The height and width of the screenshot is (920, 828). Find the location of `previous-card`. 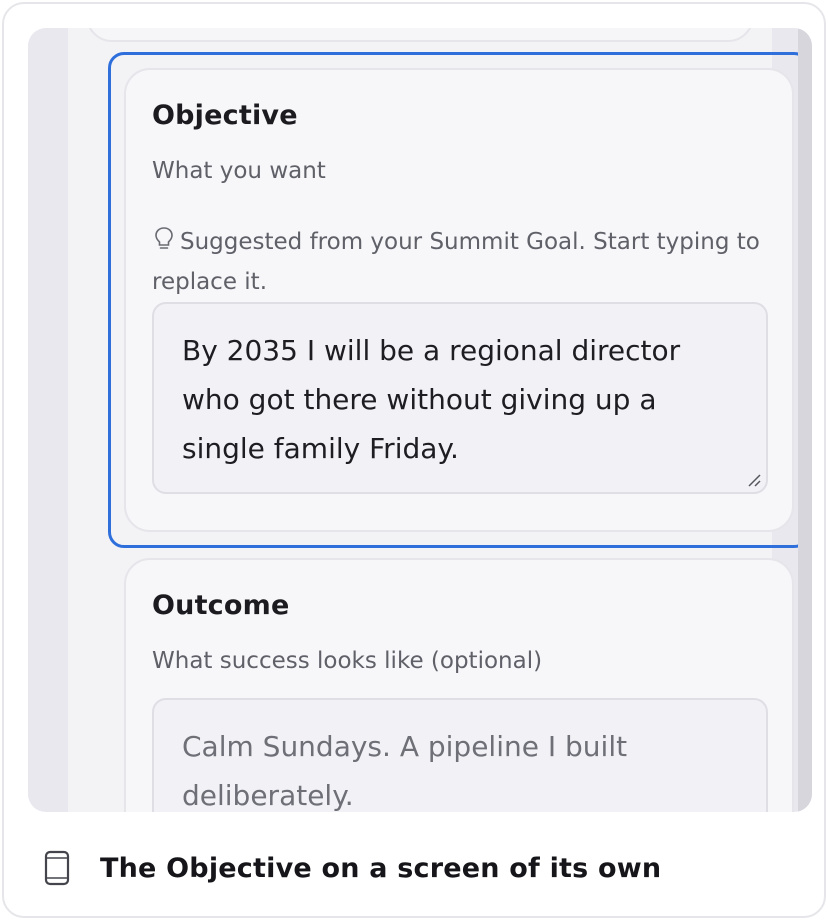

previous-card is located at coordinates (420, 35).